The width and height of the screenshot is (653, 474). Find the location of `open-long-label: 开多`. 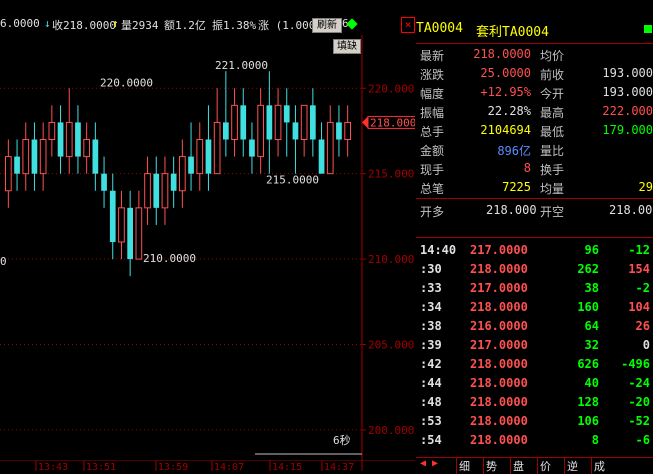

open-long-label: 开多 is located at coordinates (432, 212).